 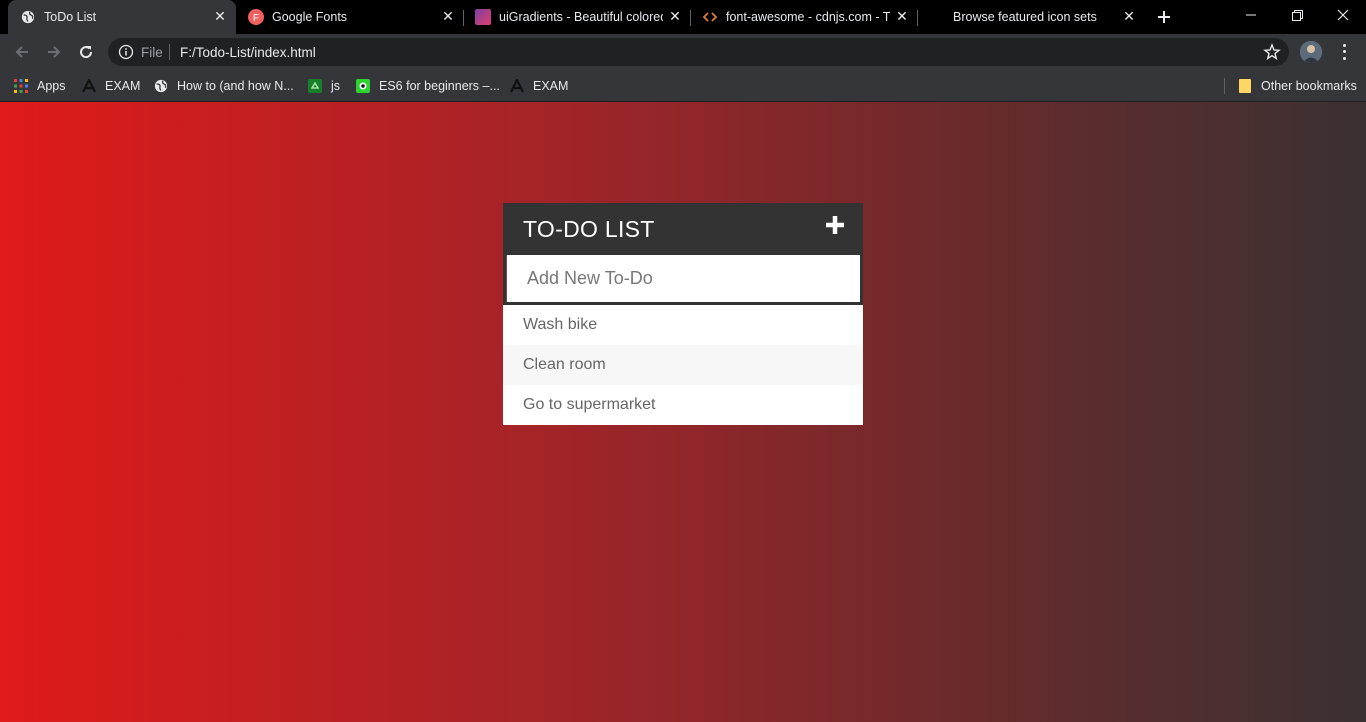 I want to click on tab-featured-icon-sets: Browse featured icon sets ✕, so click(x=1031, y=17).